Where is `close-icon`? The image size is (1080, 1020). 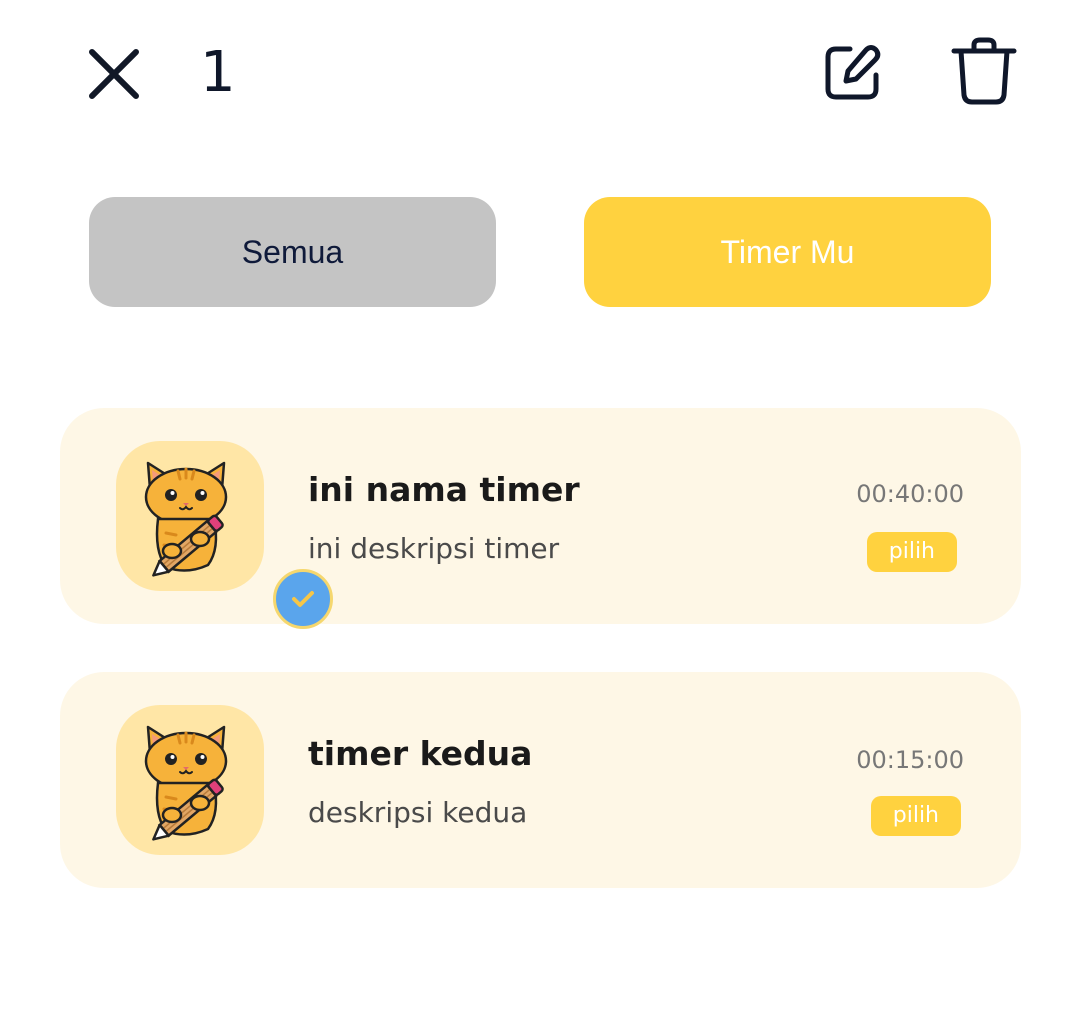
close-icon is located at coordinates (114, 74).